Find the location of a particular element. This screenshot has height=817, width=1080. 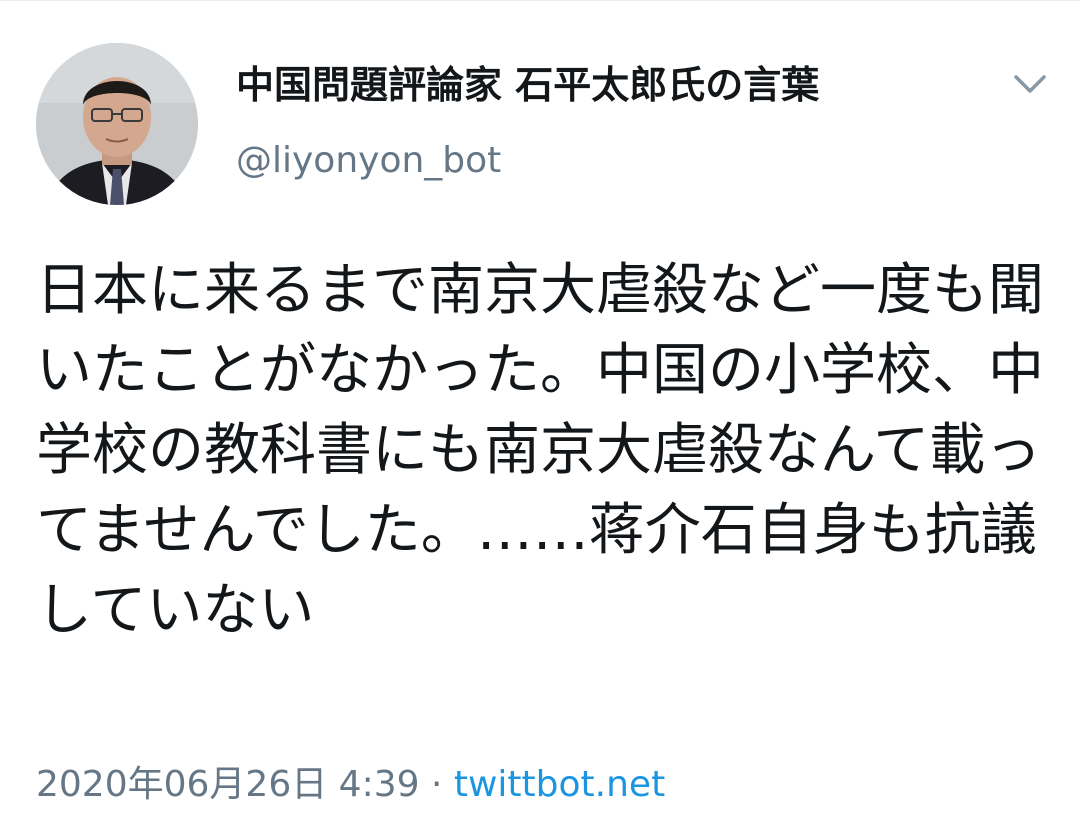

avatar is located at coordinates (117, 124).